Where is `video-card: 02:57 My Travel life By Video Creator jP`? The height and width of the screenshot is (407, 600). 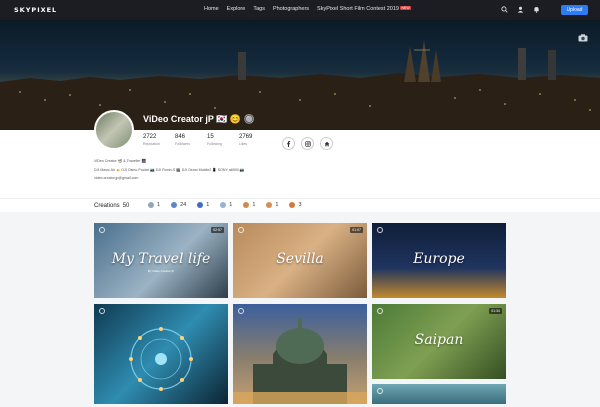
video-card: 02:57 My Travel life By Video Creator jP is located at coordinates (161, 260).